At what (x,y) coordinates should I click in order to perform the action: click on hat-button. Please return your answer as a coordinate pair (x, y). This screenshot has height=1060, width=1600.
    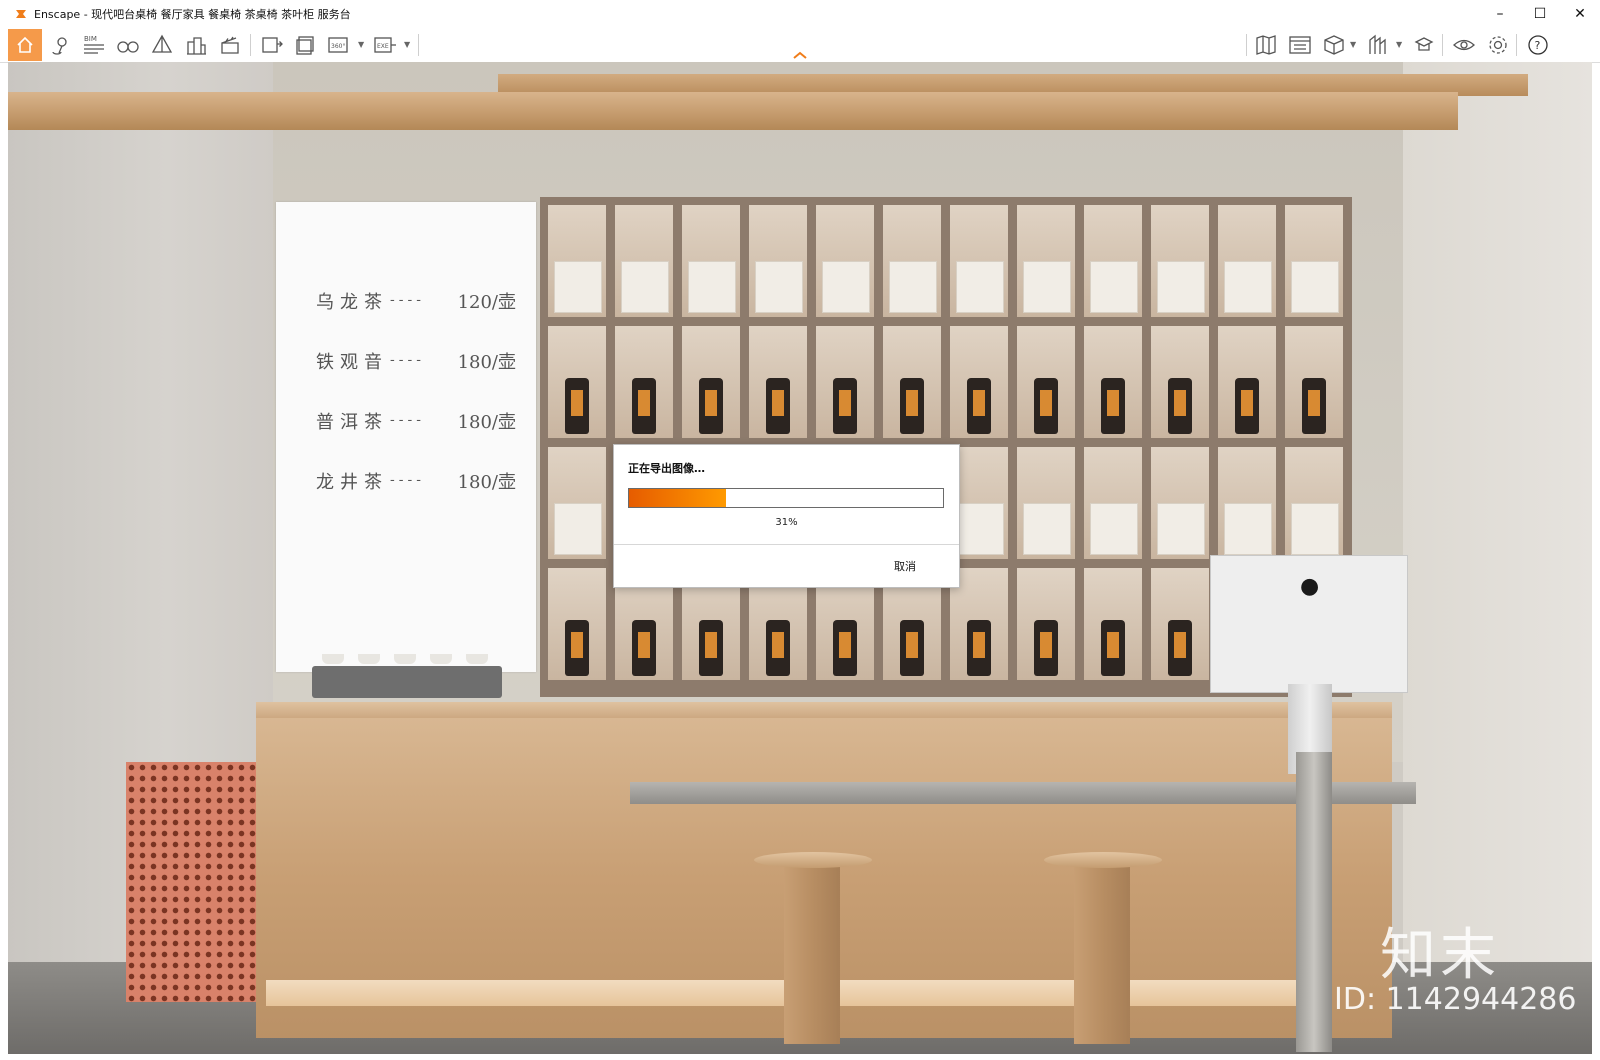
    Looking at the image, I should click on (1424, 45).